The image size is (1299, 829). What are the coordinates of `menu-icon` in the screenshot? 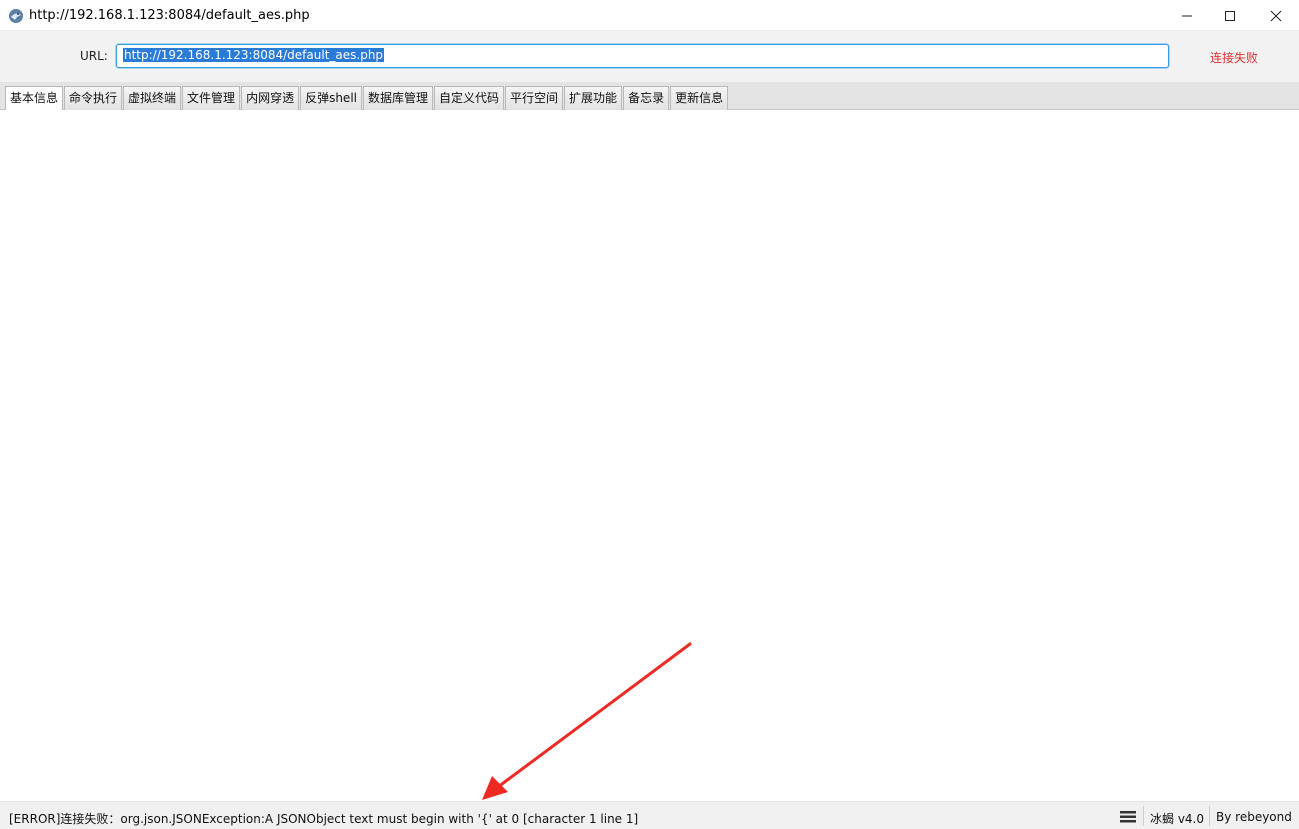 It's located at (1128, 817).